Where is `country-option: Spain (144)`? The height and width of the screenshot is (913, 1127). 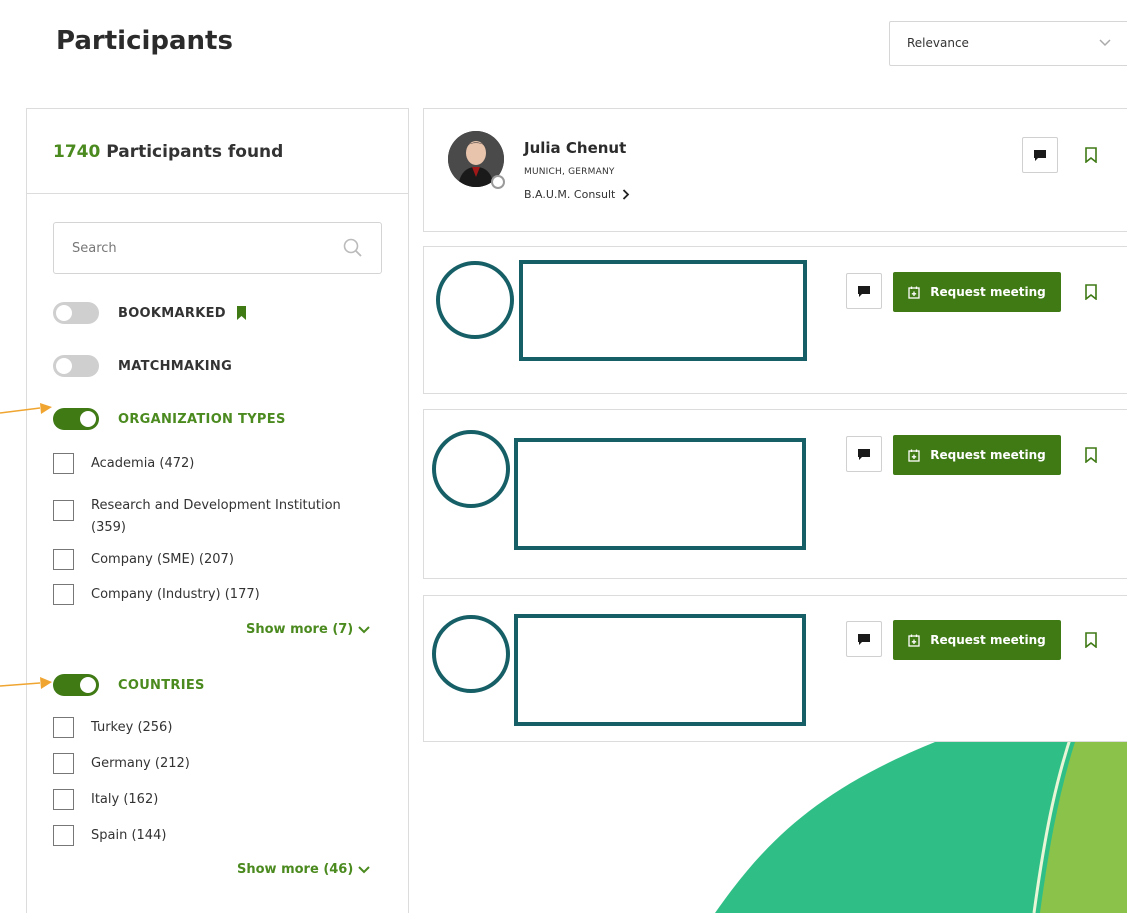 country-option: Spain (144) is located at coordinates (109, 835).